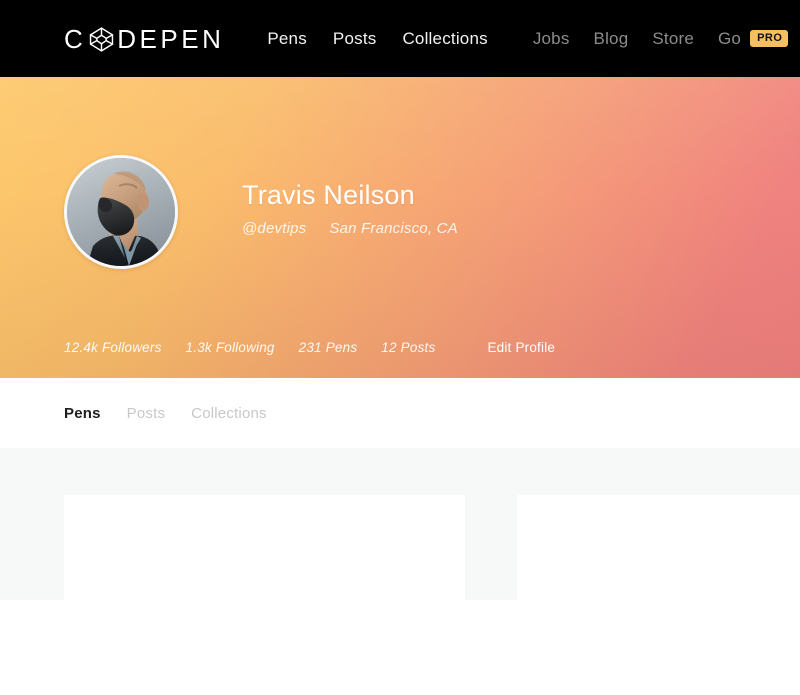  I want to click on logo-text-before: C, so click(75, 38).